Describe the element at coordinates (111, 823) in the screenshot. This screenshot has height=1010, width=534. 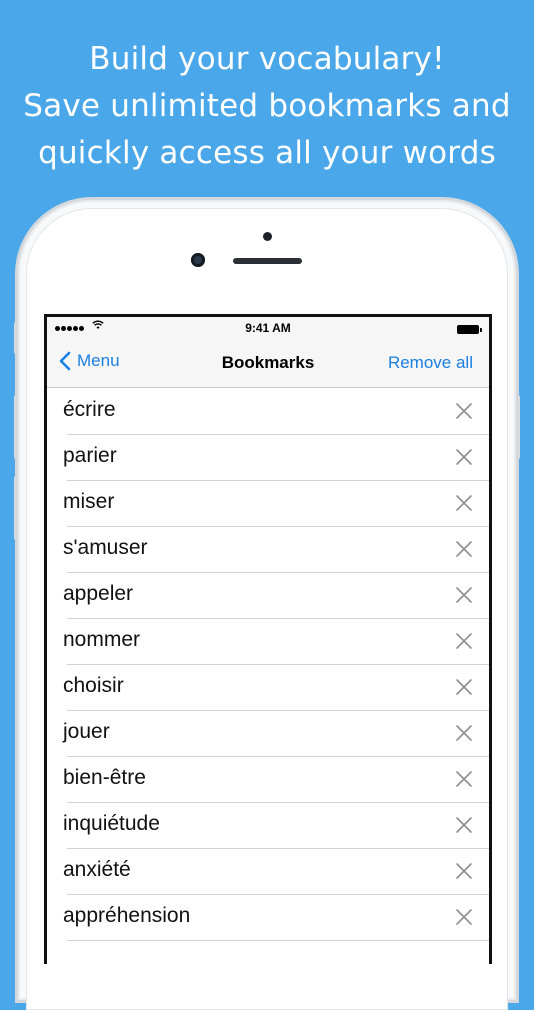
I see `bookmark-word: inquiétude` at that location.